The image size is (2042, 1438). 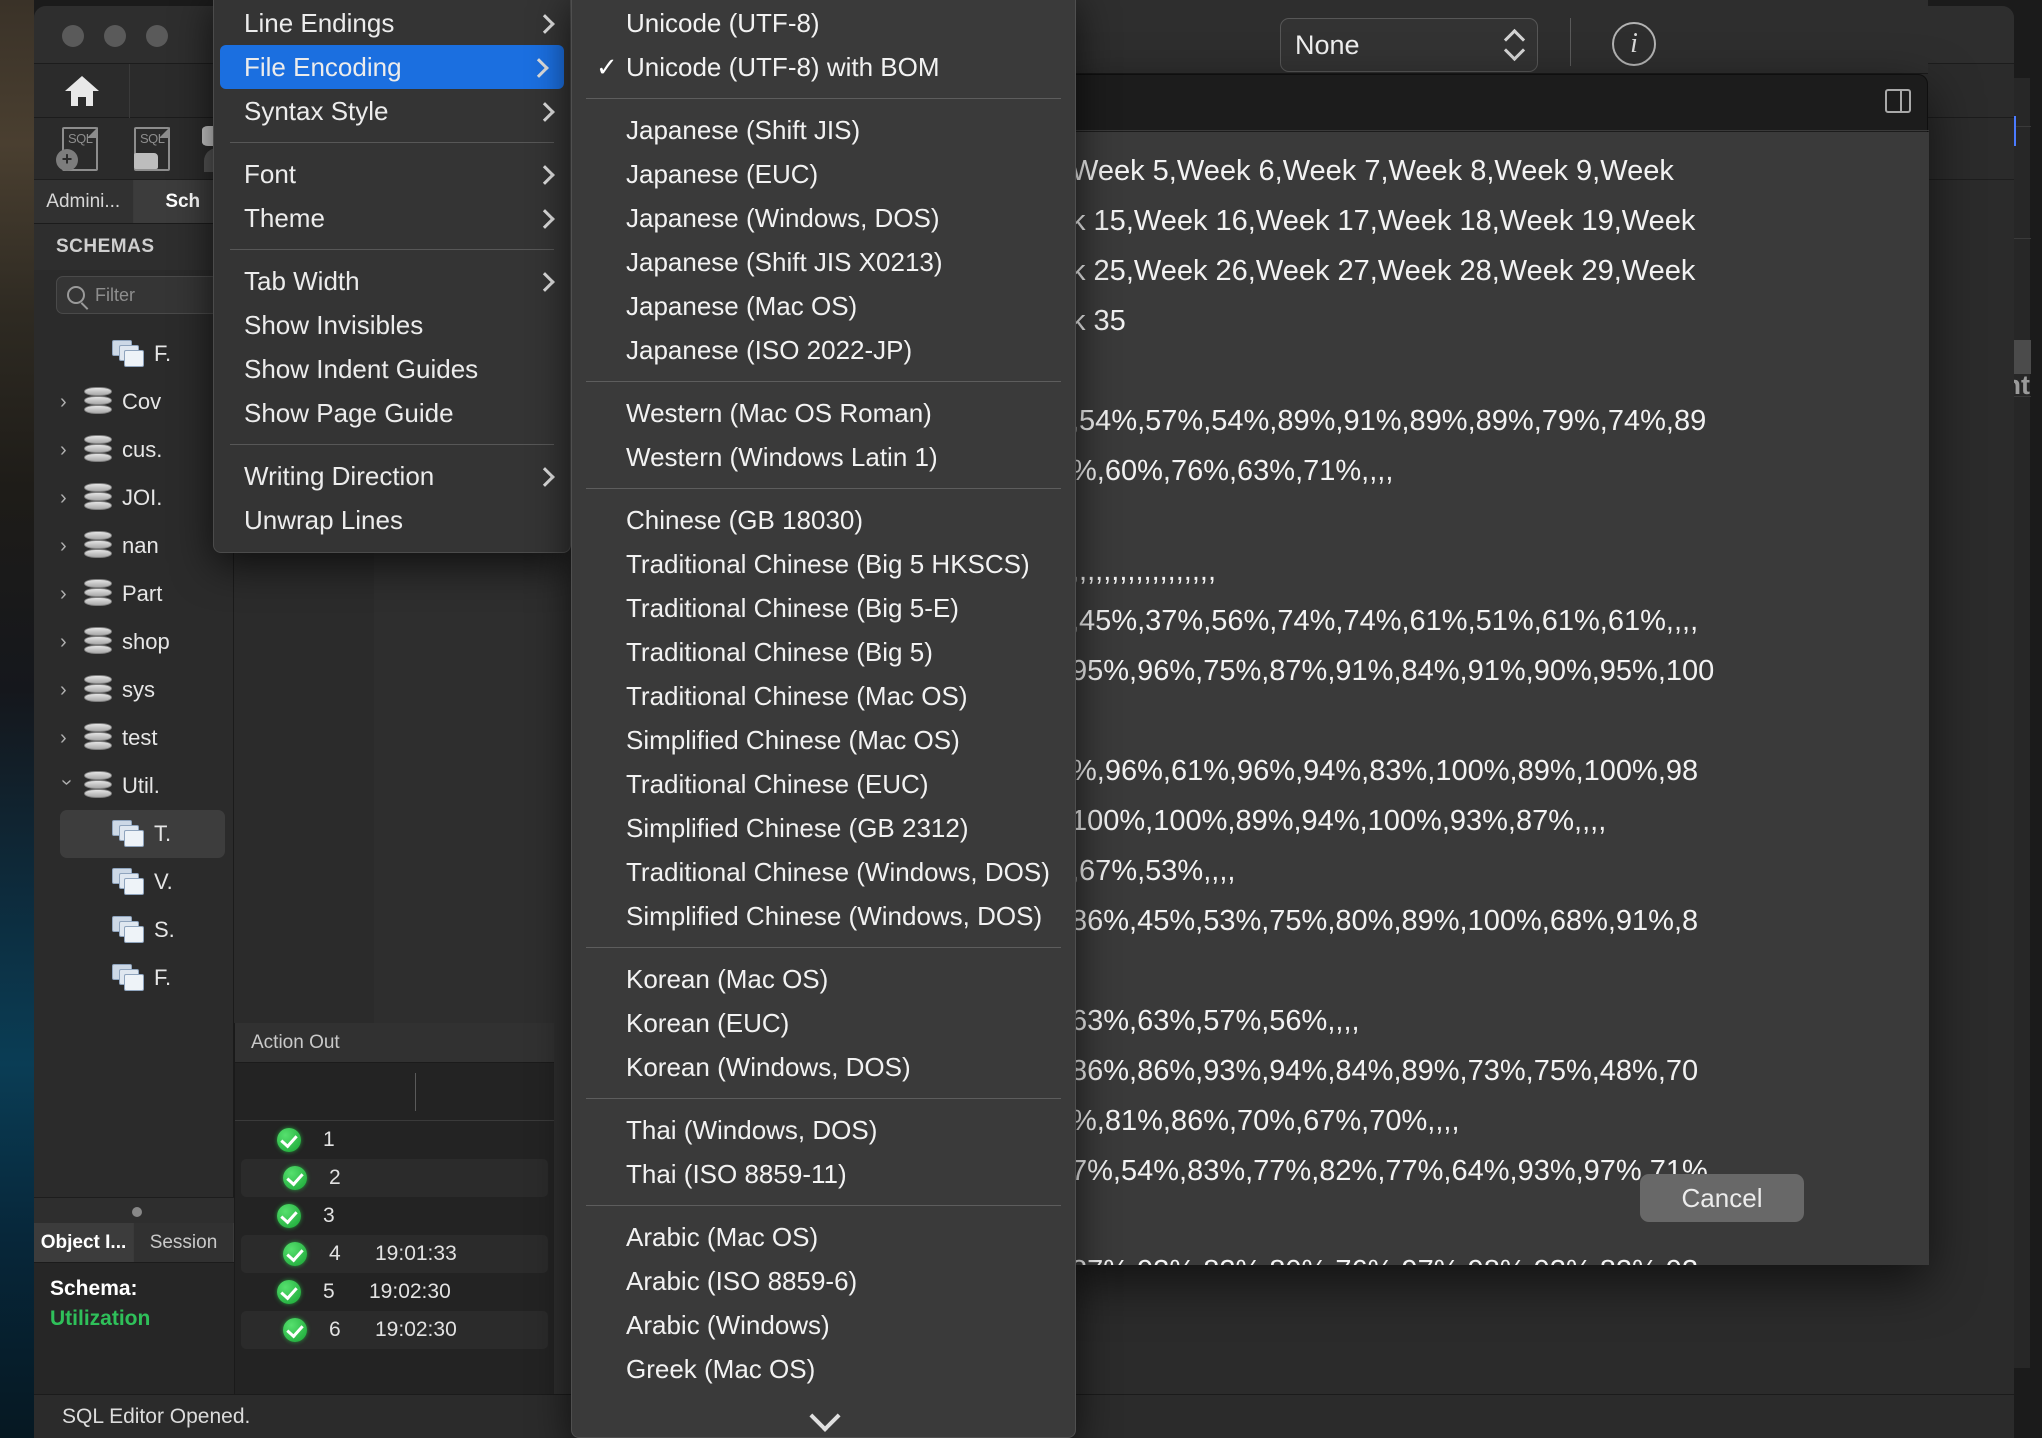 What do you see at coordinates (823, 457) in the screenshot?
I see `encoding-item-western-windows-latin-1: Western (Windows Latin 1)` at bounding box center [823, 457].